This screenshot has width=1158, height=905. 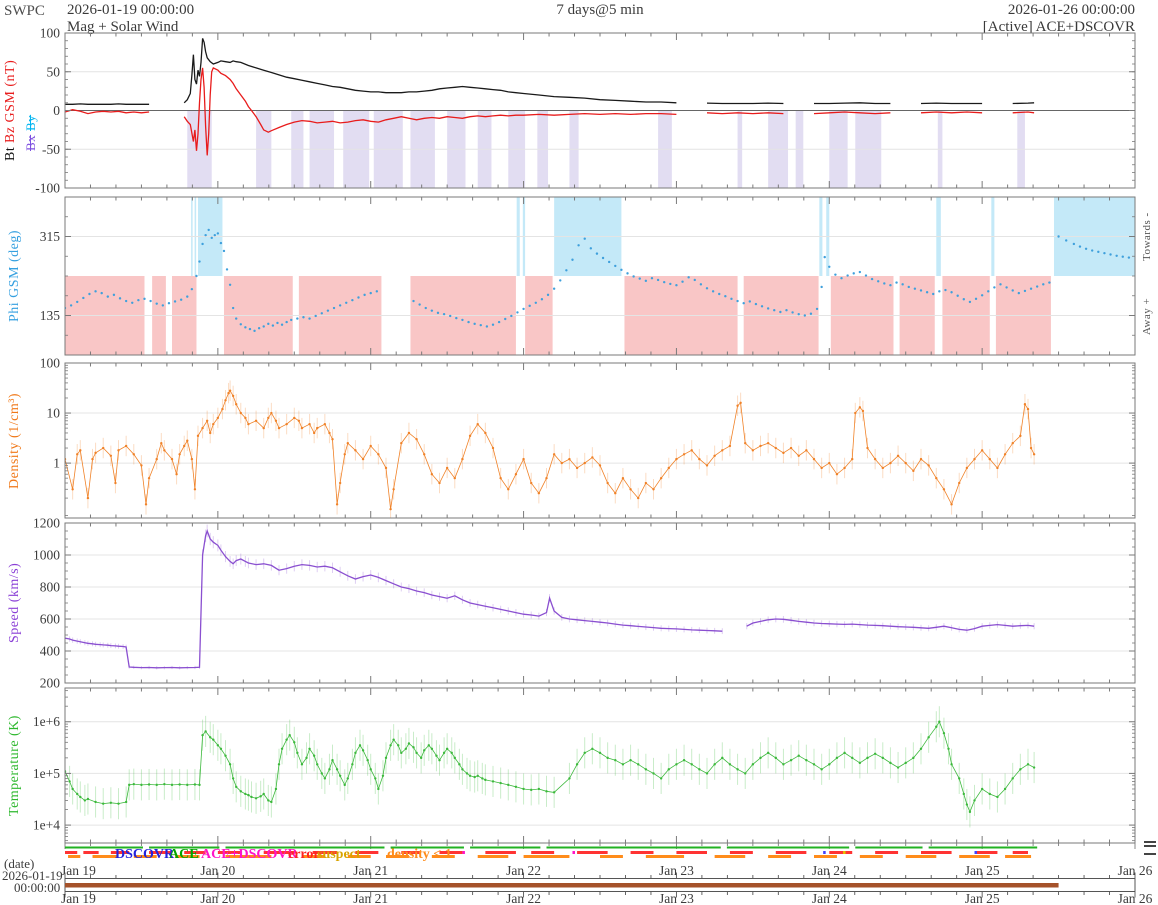 What do you see at coordinates (145, 854) in the screenshot?
I see `legend-dscovr: DSCOVR` at bounding box center [145, 854].